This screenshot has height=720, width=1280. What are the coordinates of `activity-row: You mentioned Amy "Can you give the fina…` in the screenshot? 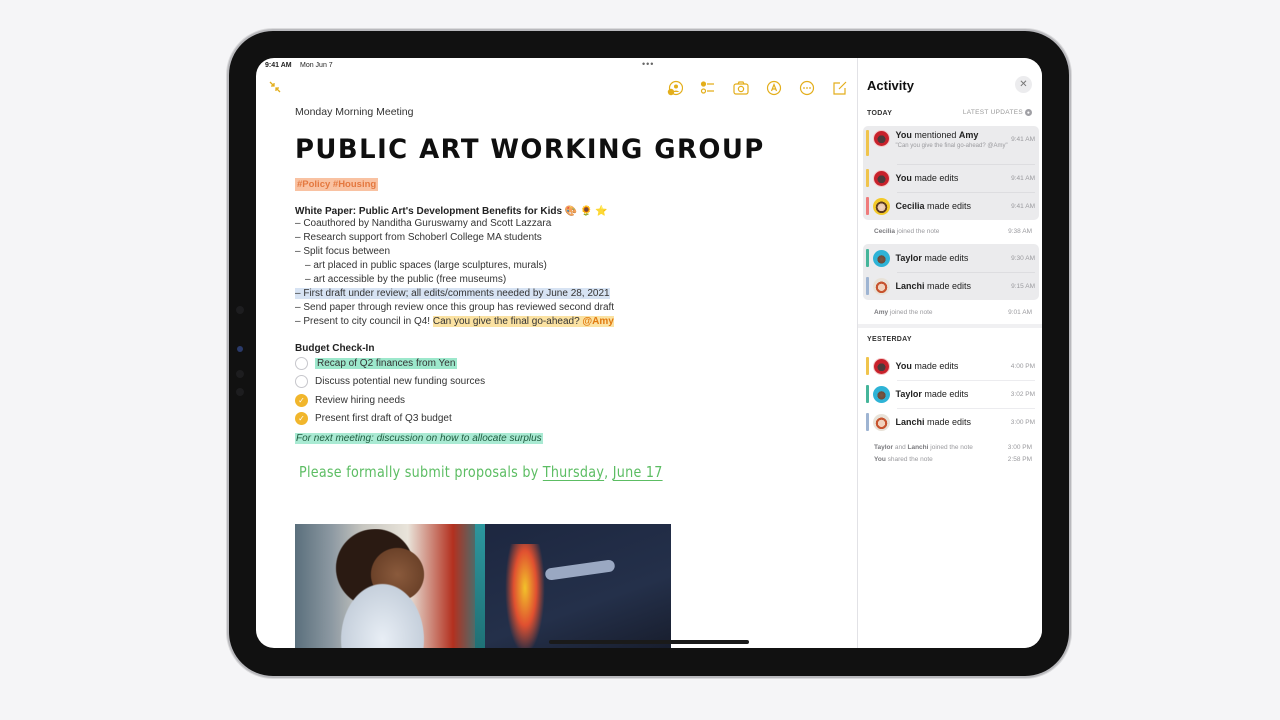 It's located at (951, 145).